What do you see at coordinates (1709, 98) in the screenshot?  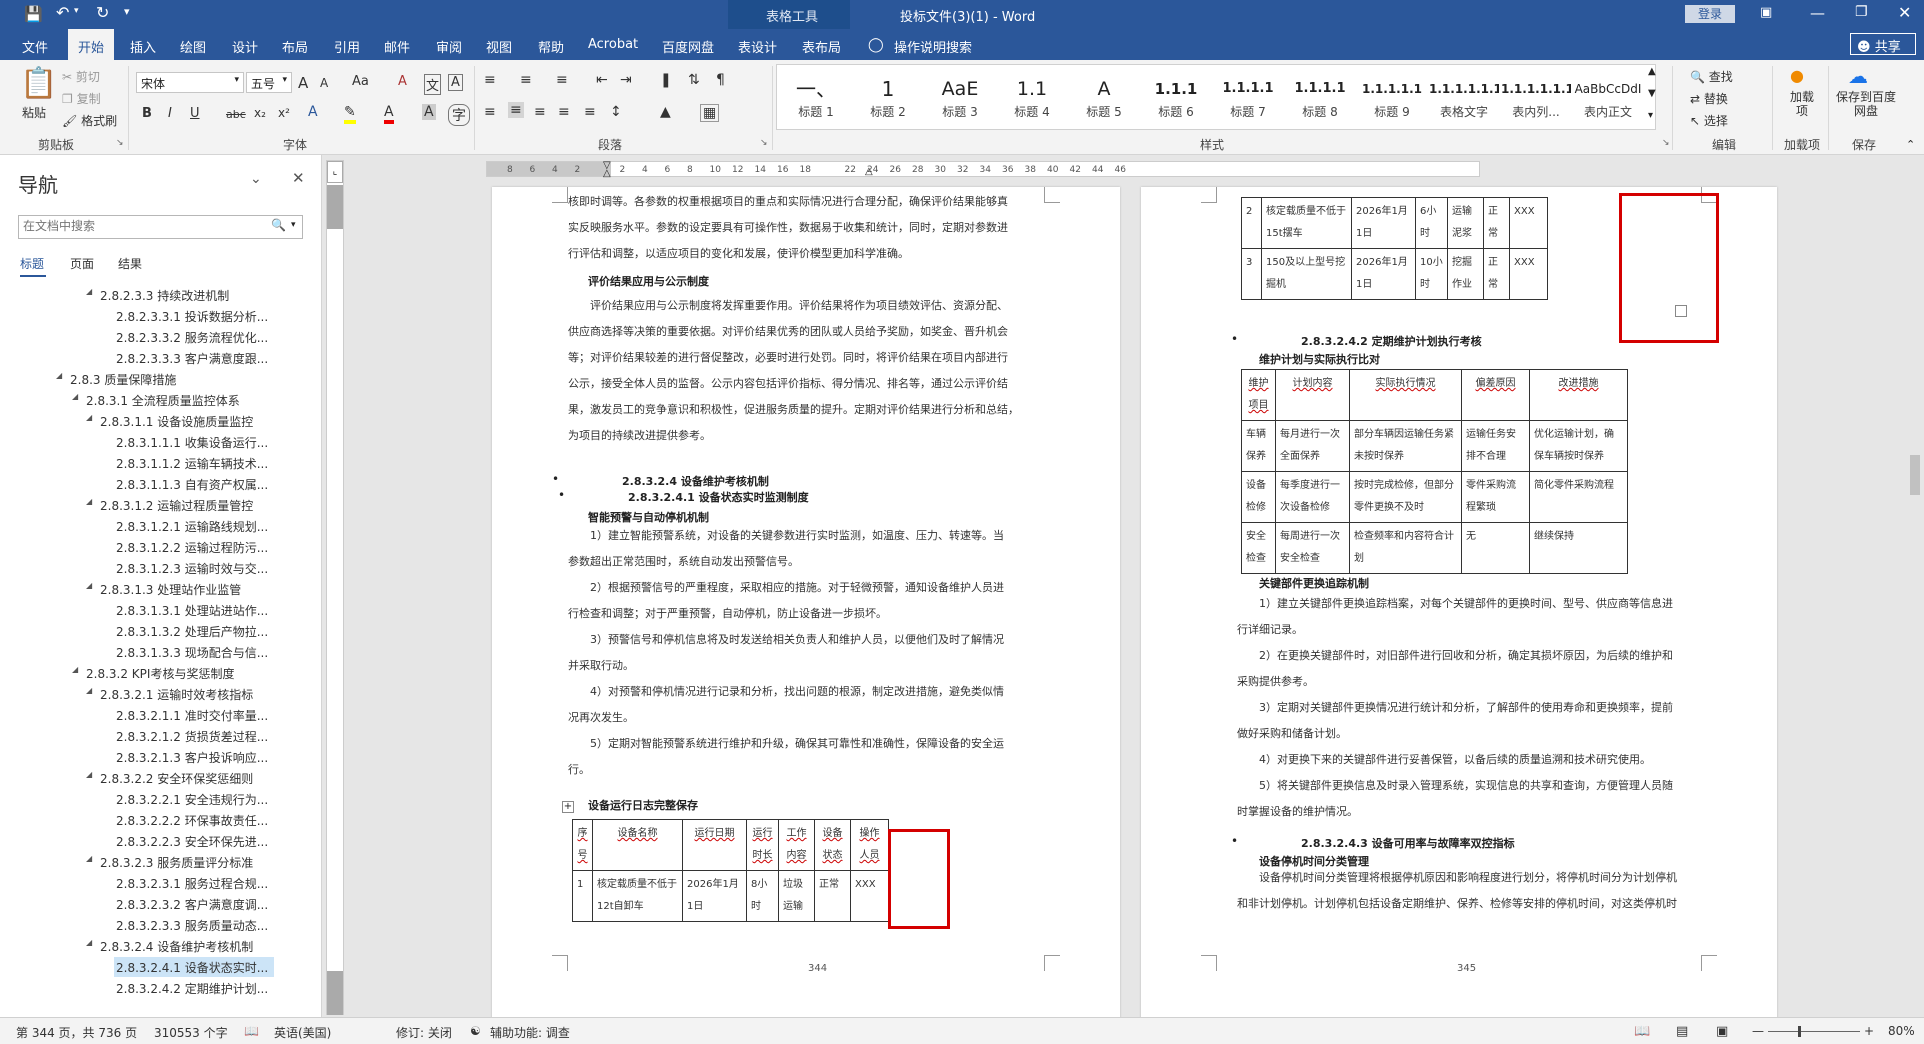 I see `replace-button: ⇄ 替换` at bounding box center [1709, 98].